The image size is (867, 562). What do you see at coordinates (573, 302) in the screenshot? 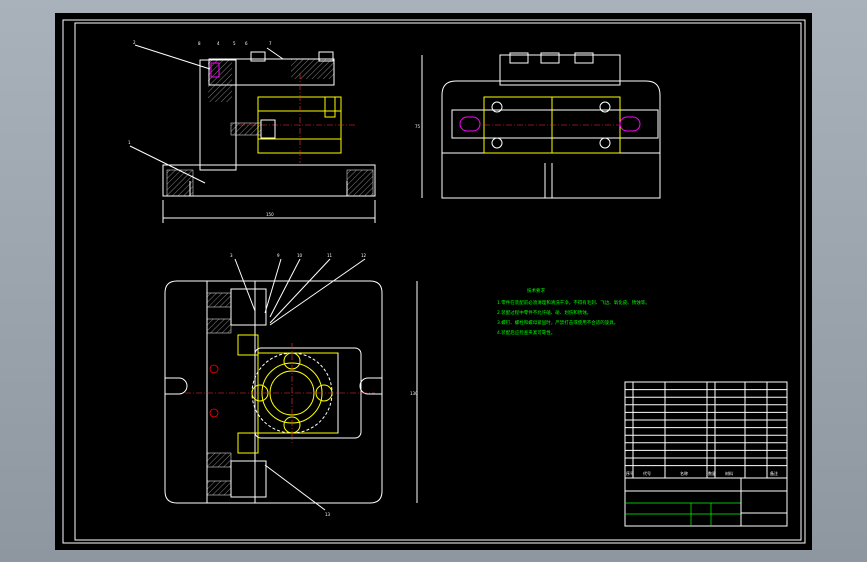
I see `notes-line-1: 1.零件在装配前必须清理和清洗干净，不得有毛刺、飞边、氧化皮、锈蚀等。` at bounding box center [573, 302].